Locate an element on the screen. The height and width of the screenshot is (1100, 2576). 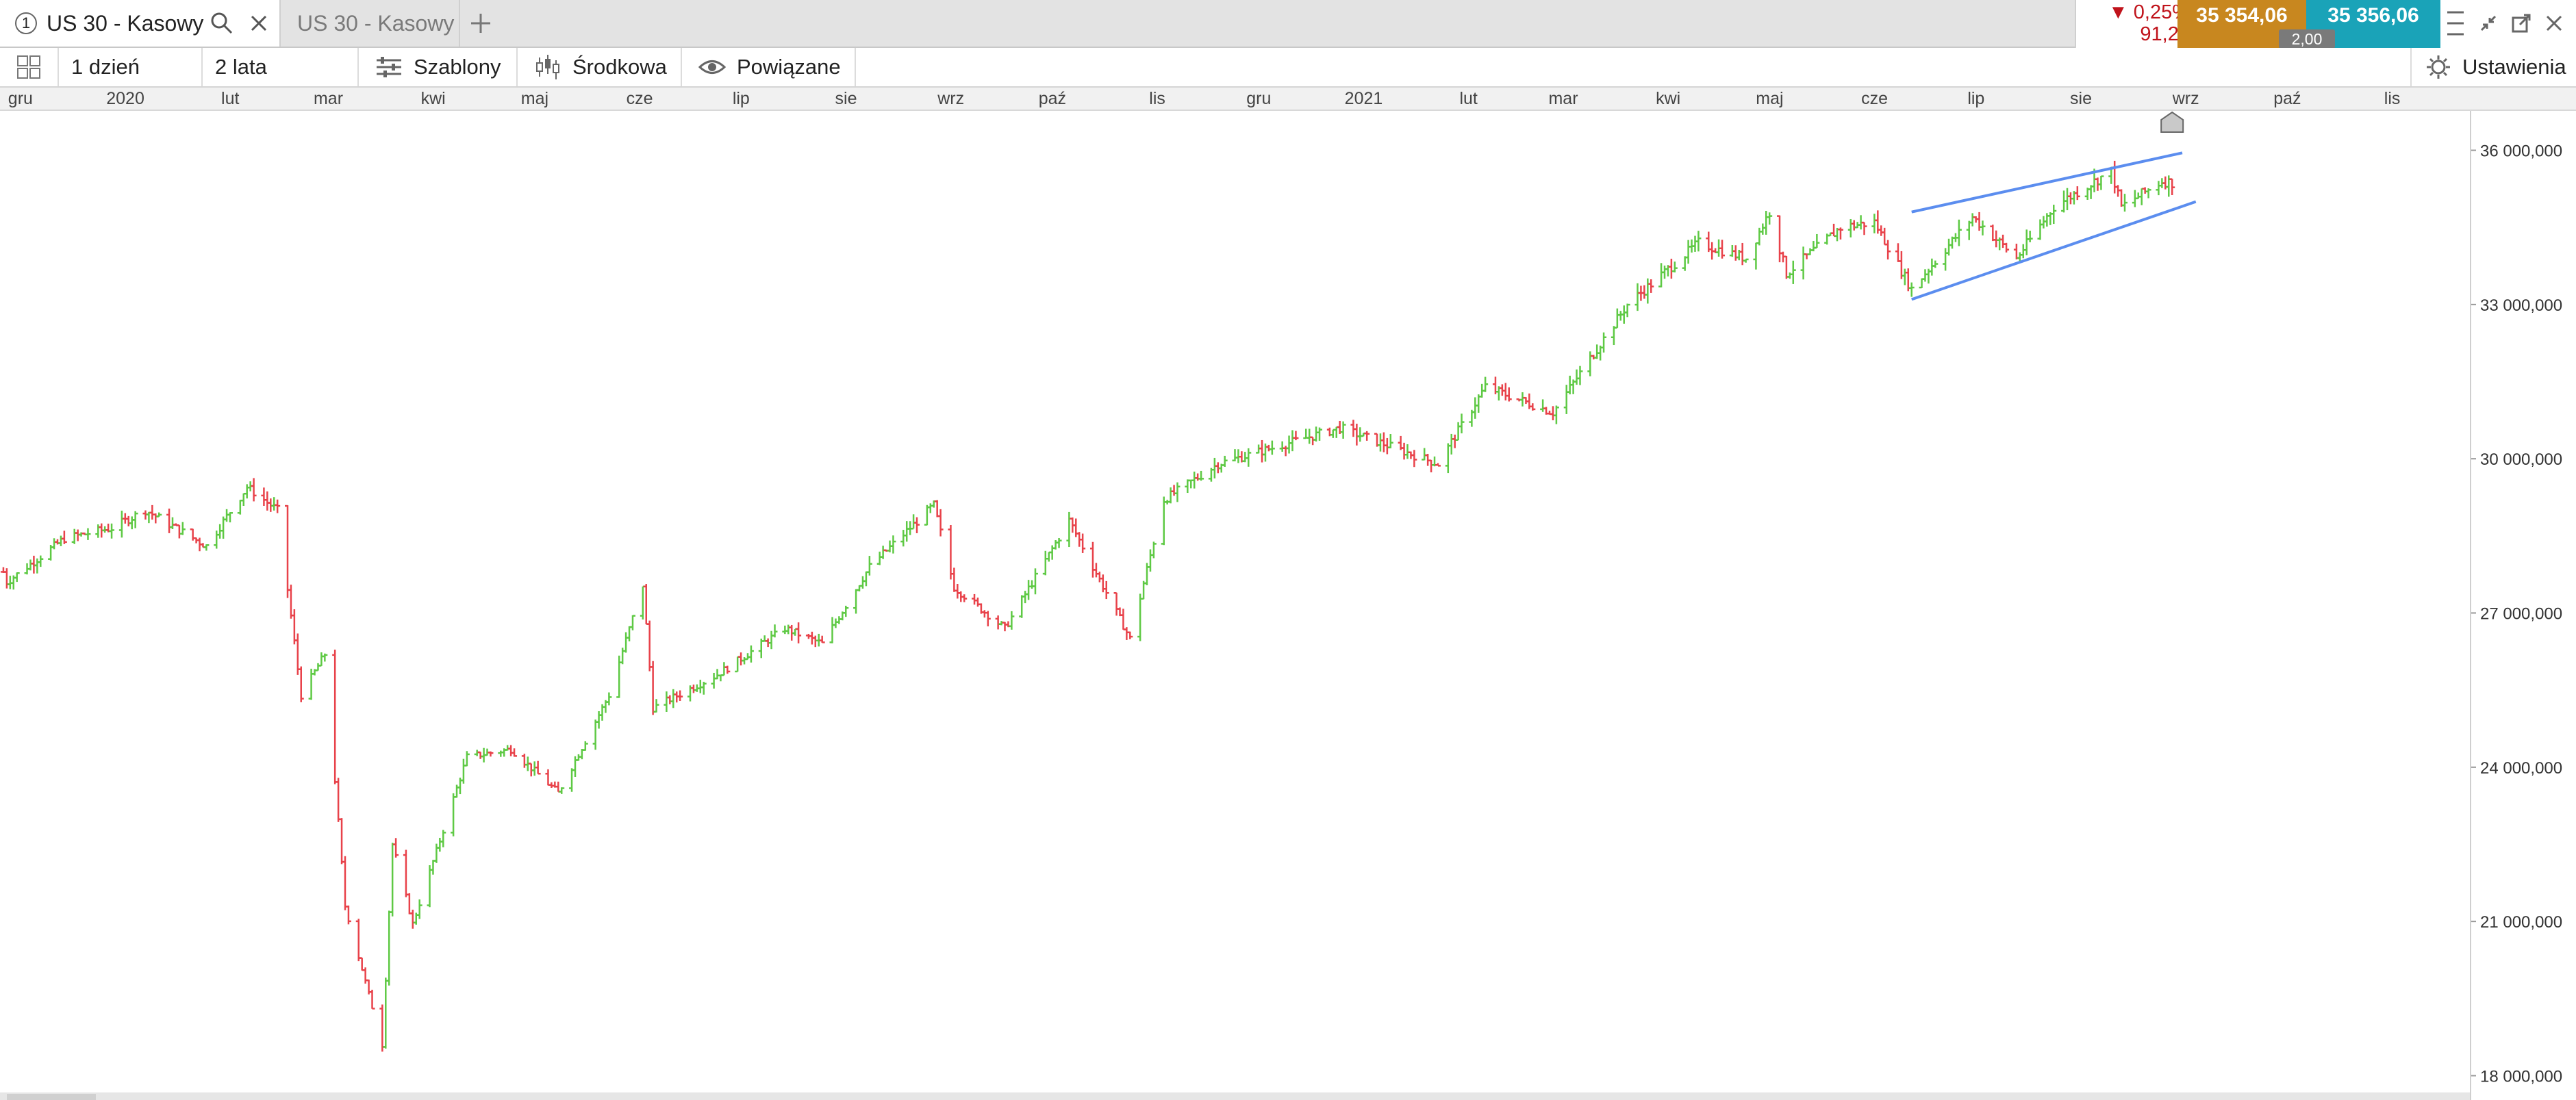
settings-button: Ustawienia is located at coordinates (2493, 67).